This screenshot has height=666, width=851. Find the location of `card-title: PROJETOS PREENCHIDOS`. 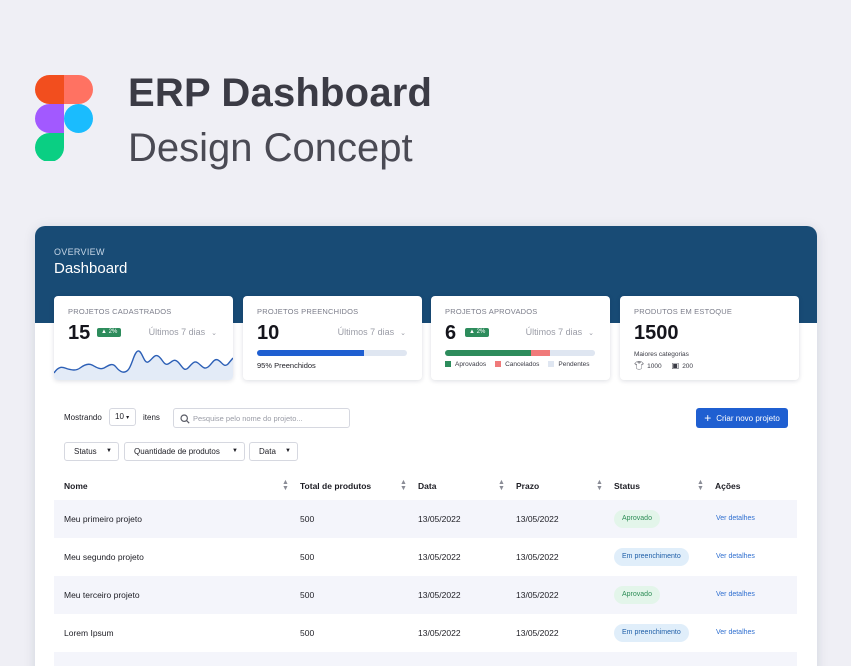

card-title: PROJETOS PREENCHIDOS is located at coordinates (308, 311).